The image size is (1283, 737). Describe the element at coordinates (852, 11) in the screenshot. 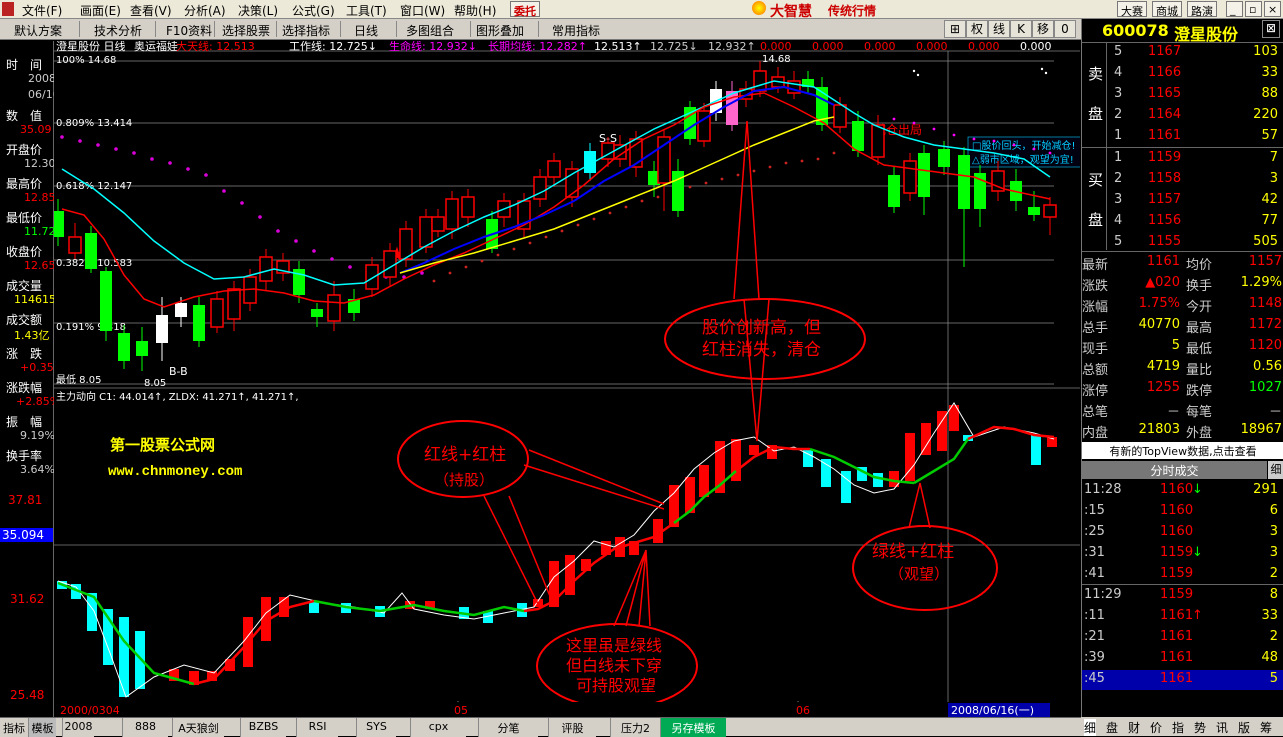

I see `brand-subtitle: 传统行情` at that location.